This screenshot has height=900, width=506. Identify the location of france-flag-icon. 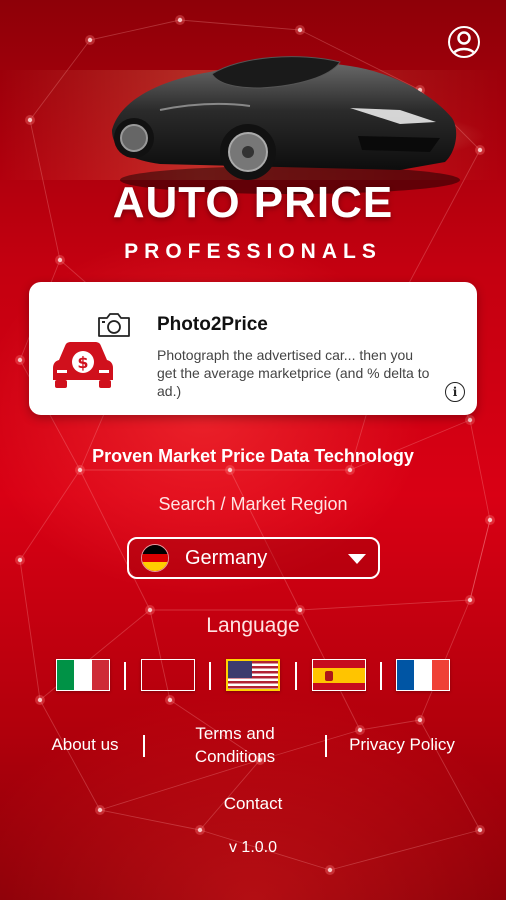
(423, 675).